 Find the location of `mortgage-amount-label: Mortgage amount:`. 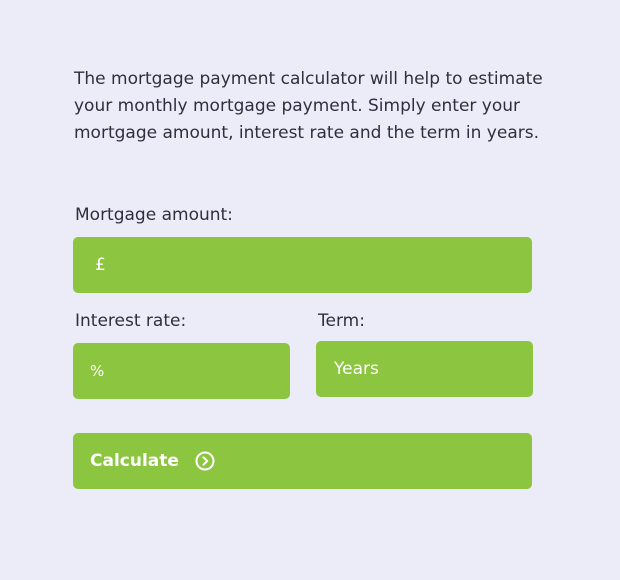

mortgage-amount-label: Mortgage amount: is located at coordinates (154, 215).